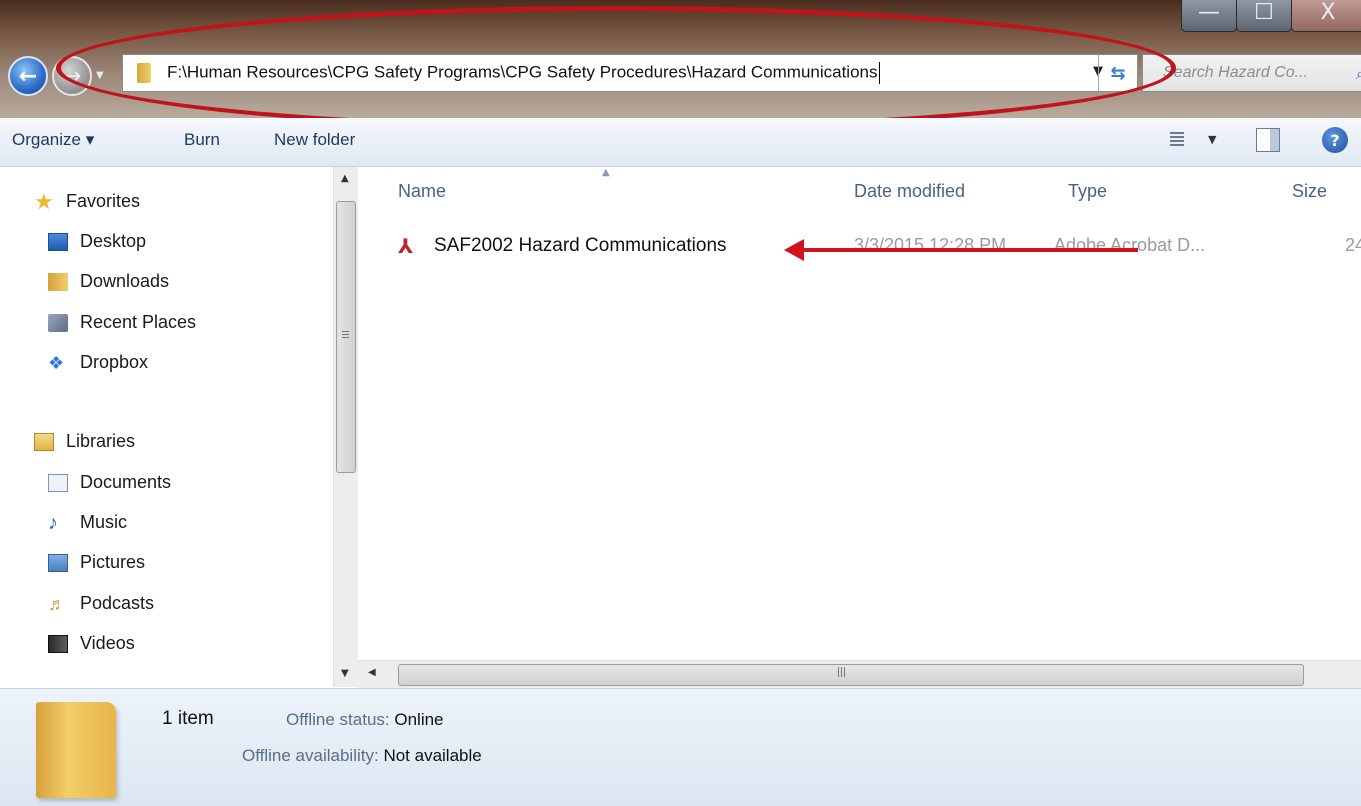 The image size is (1361, 806). Describe the element at coordinates (310, 755) in the screenshot. I see `offline-availability-label: Offline availability:` at that location.